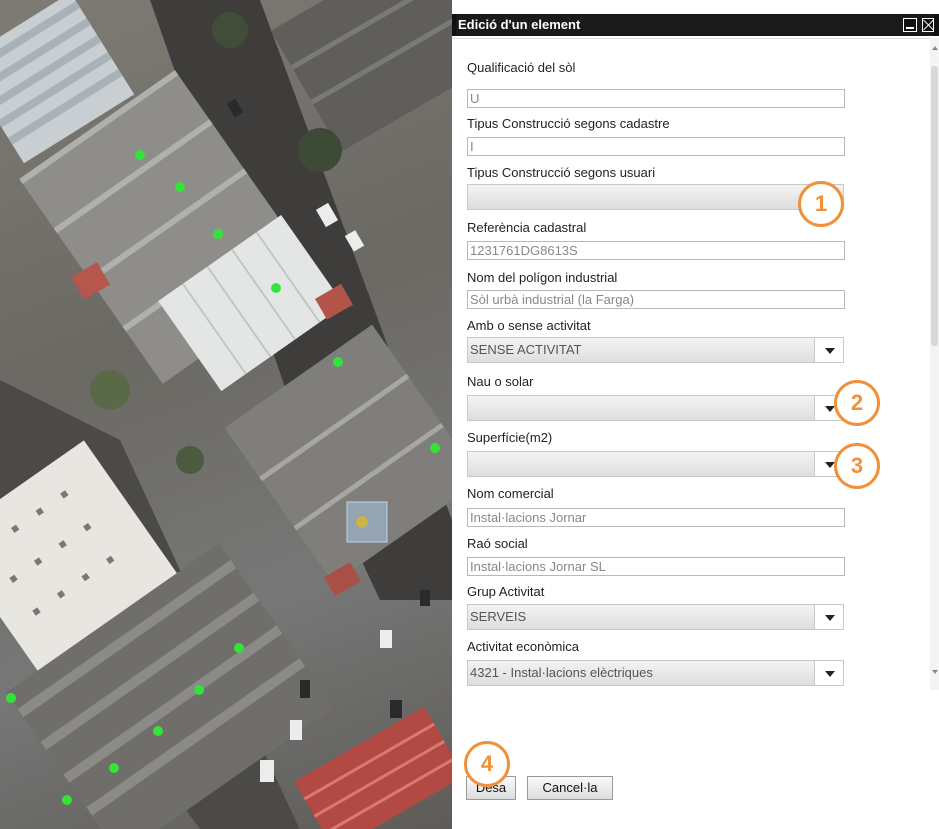 This screenshot has height=829, width=939. Describe the element at coordinates (521, 67) in the screenshot. I see `qualificacio-label: Qualificació del sòl` at that location.